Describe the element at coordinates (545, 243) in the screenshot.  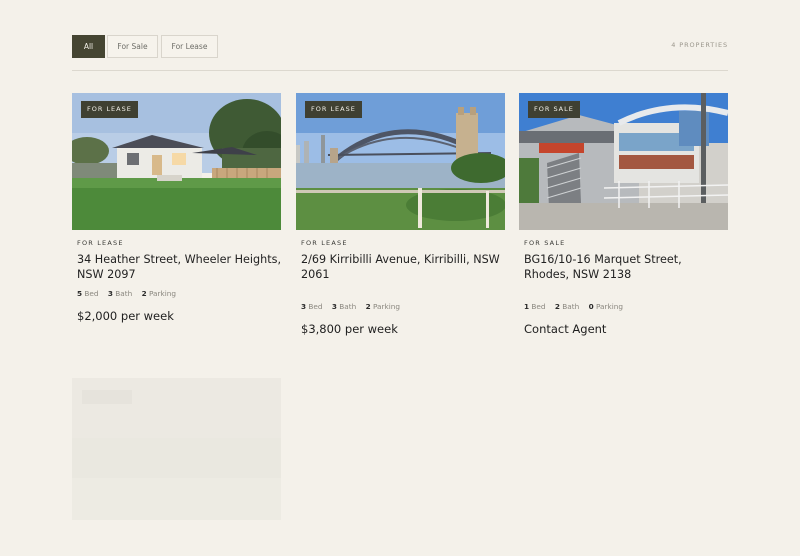
I see `listing-status: FOR SALE` at that location.